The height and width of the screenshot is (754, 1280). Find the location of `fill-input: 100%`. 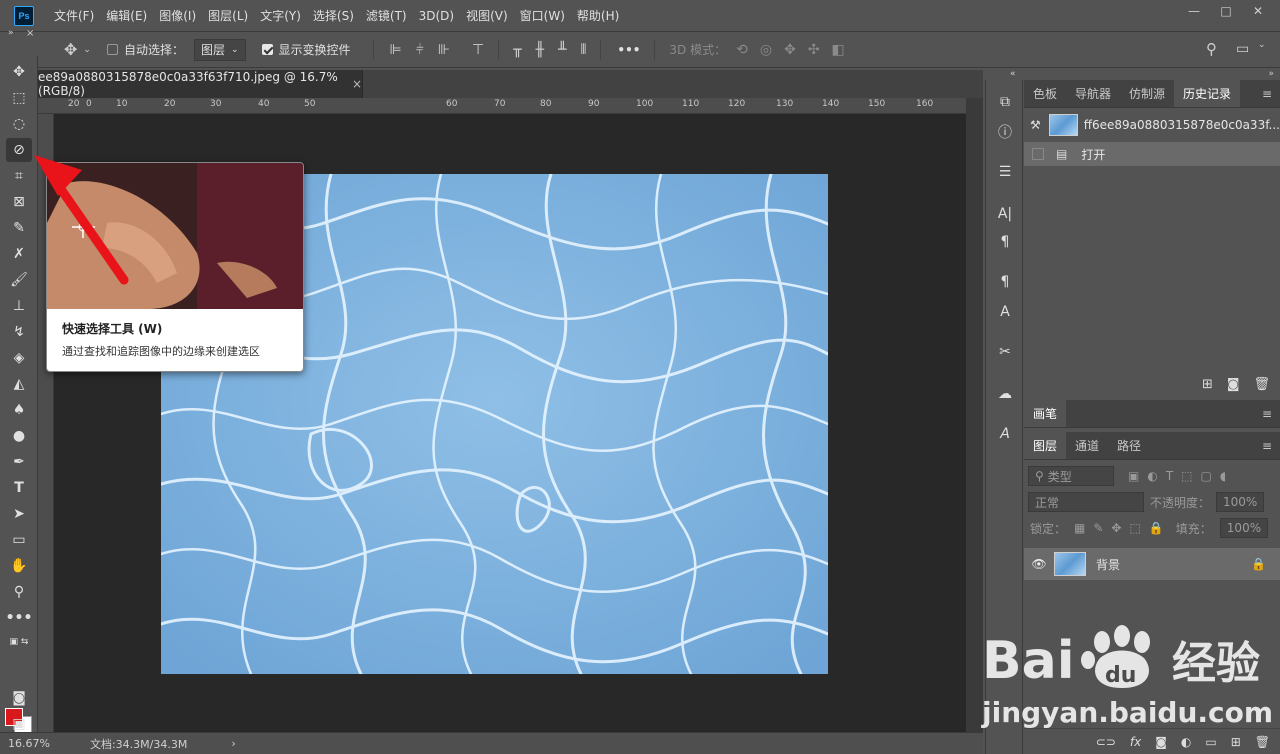

fill-input: 100% is located at coordinates (1243, 528).